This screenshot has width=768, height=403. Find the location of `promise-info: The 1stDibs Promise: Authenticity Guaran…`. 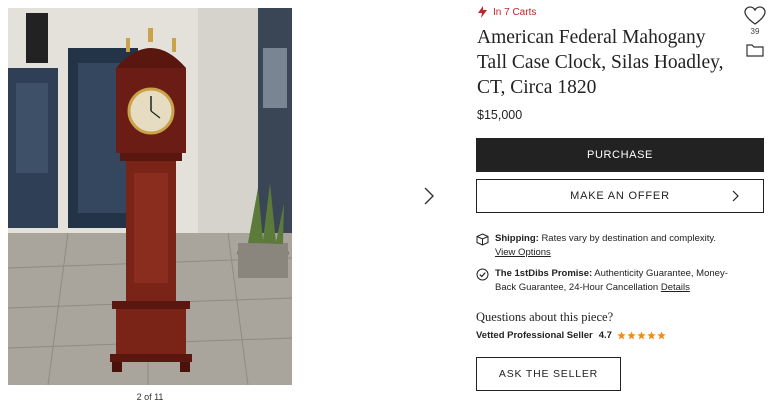

promise-info: The 1stDibs Promise: Authenticity Guaran… is located at coordinates (611, 281).